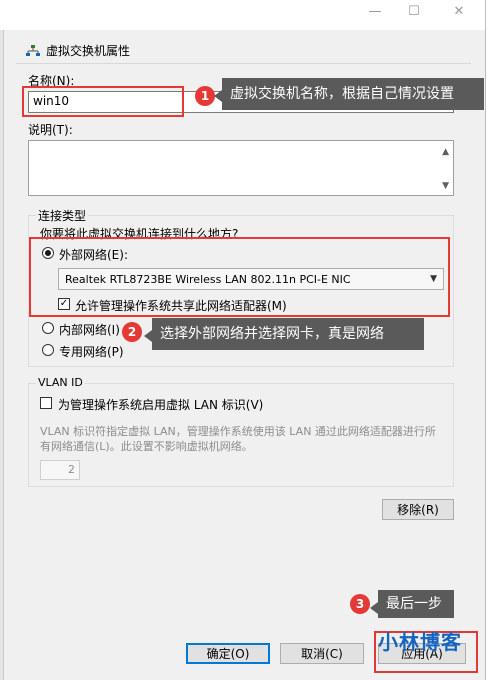 The height and width of the screenshot is (680, 489). Describe the element at coordinates (241, 168) in the screenshot. I see `notes-textarea: ▲ ▼` at that location.